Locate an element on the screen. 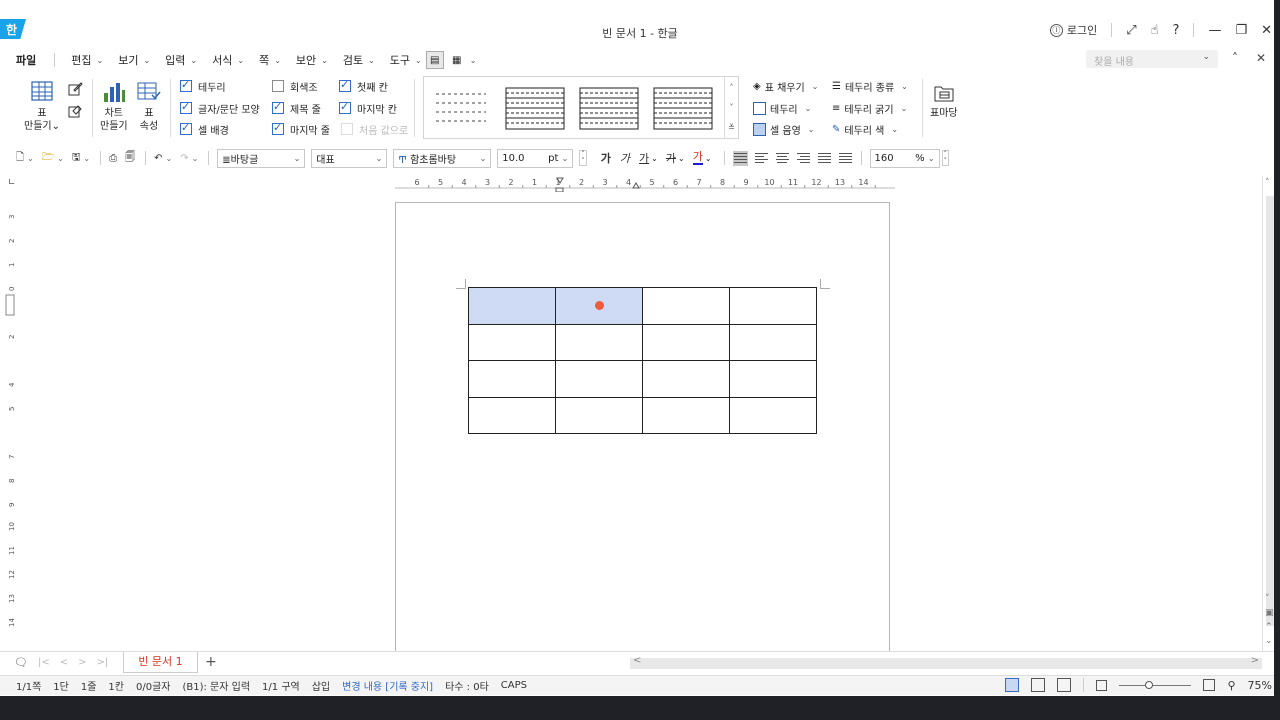 The height and width of the screenshot is (720, 1280). add-tab-button: + is located at coordinates (211, 662).